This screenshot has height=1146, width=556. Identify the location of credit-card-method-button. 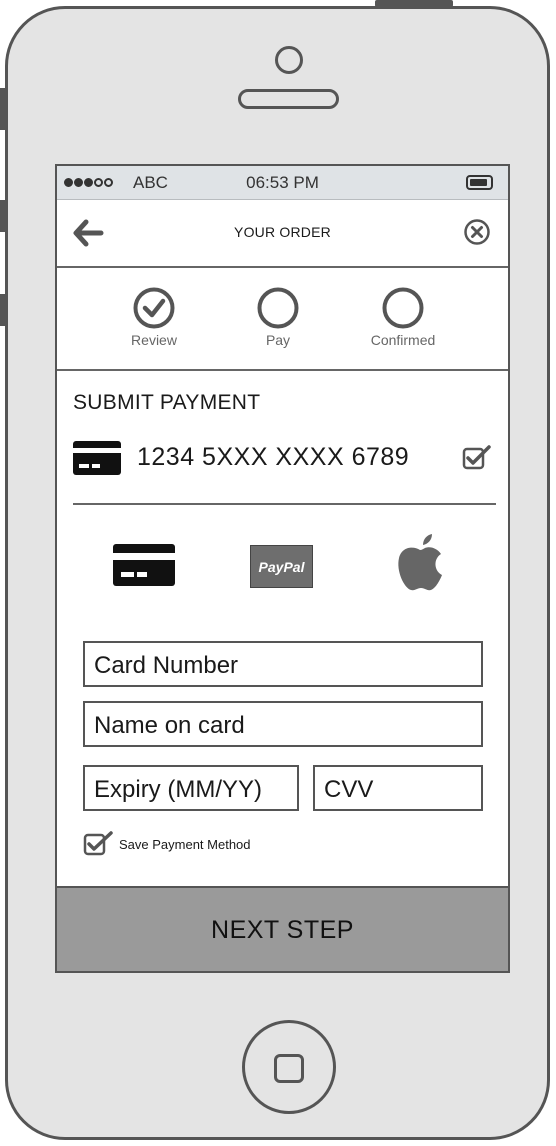
(144, 567).